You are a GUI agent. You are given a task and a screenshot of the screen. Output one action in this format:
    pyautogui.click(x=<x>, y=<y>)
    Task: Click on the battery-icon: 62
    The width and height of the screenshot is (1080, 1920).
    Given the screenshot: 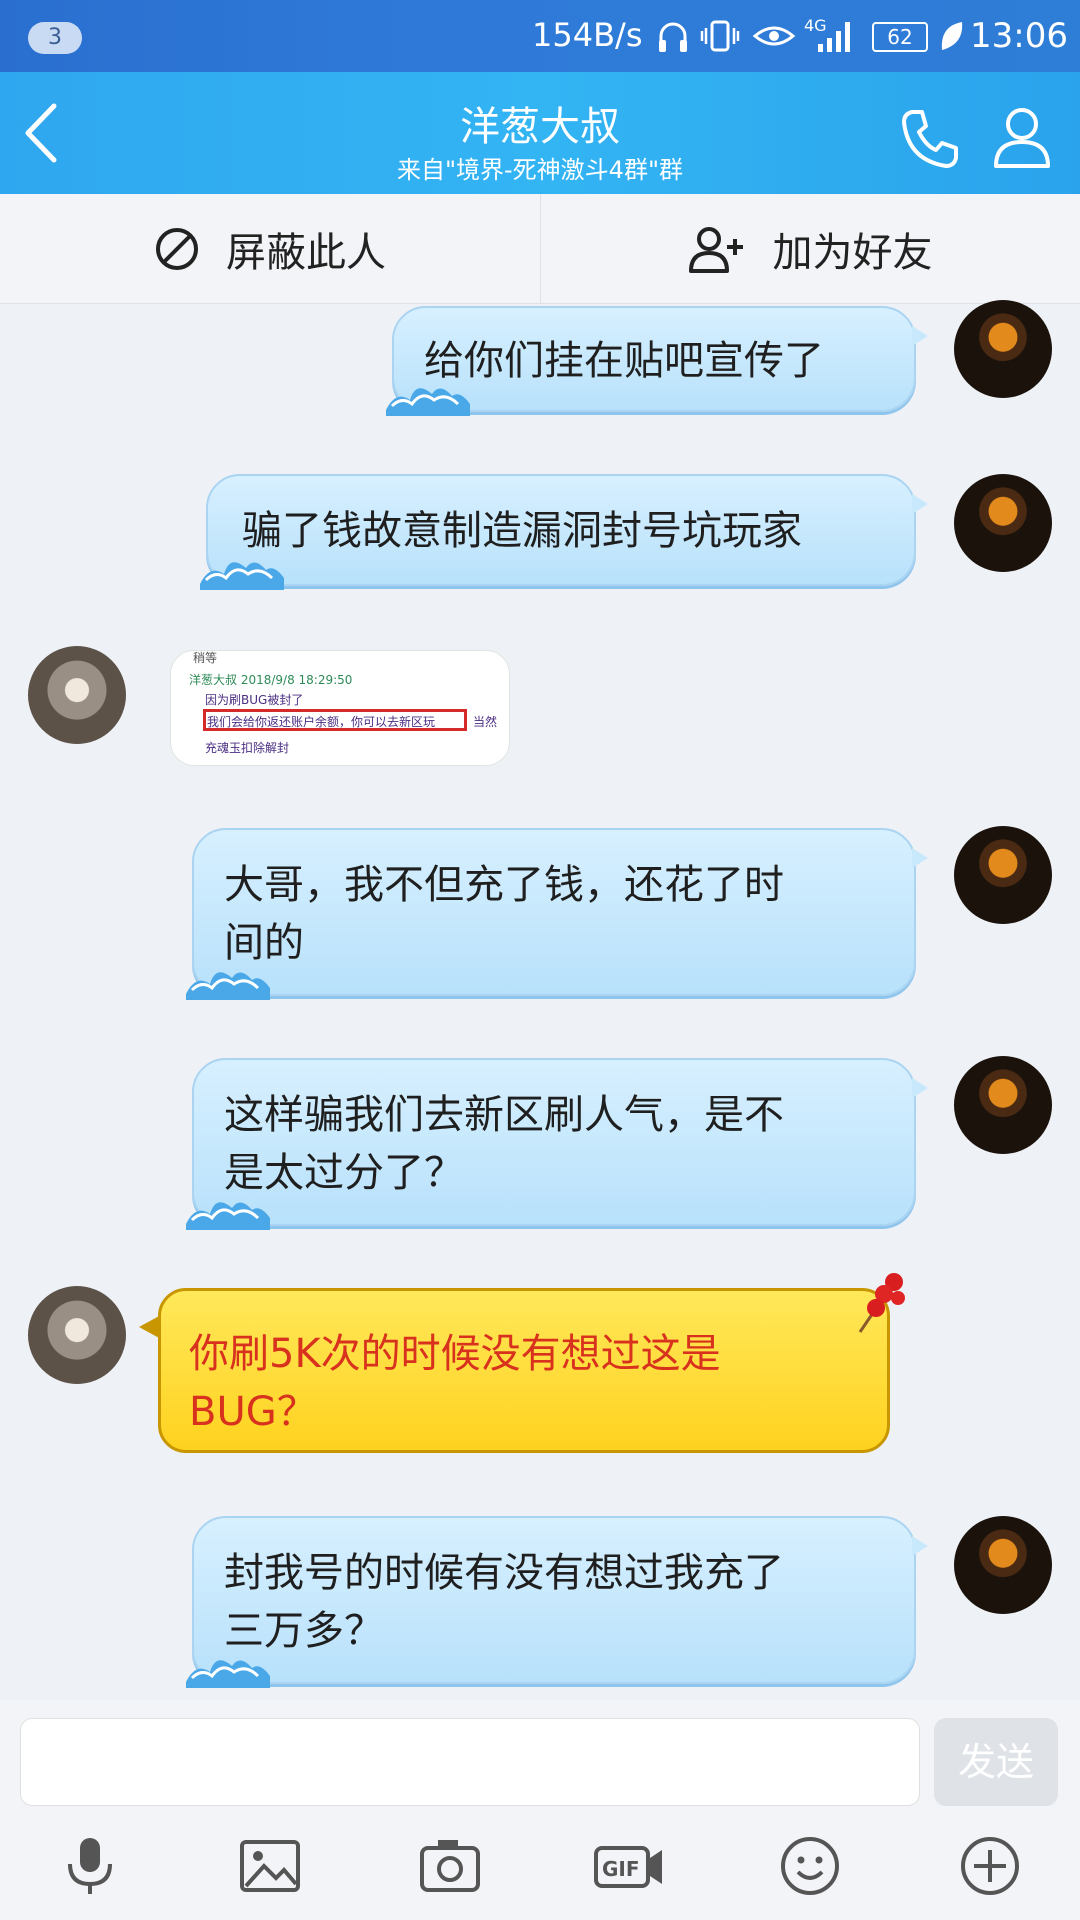 What is the action you would take?
    pyautogui.click(x=900, y=37)
    